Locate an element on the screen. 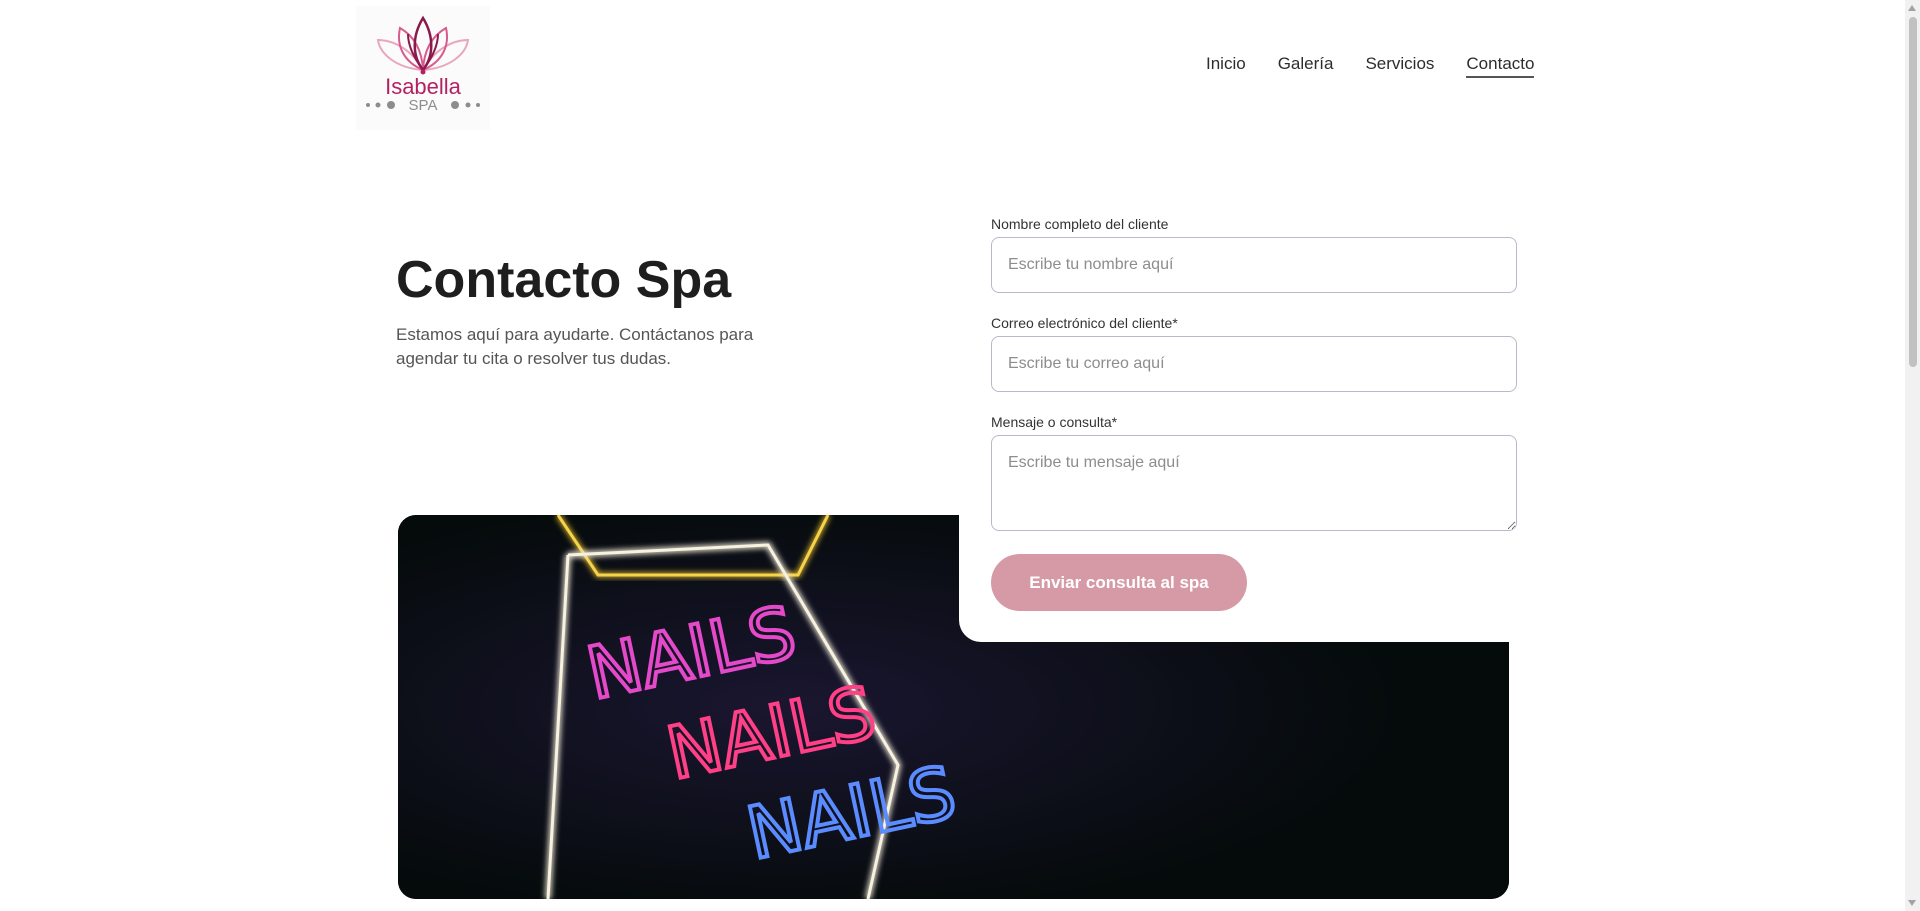 The width and height of the screenshot is (1920, 911). page-title: Contacto Spa is located at coordinates (564, 280).